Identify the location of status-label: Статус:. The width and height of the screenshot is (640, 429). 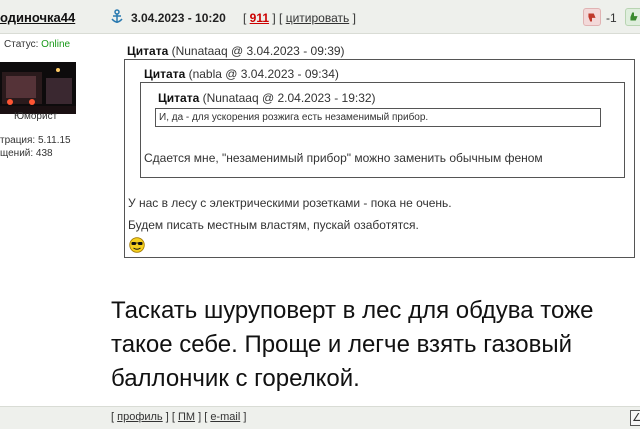
(23, 44).